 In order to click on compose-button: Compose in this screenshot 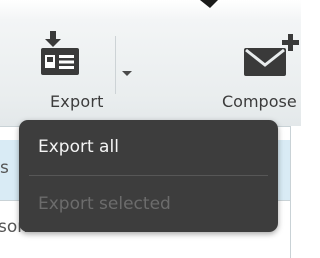, I will do `click(261, 75)`.